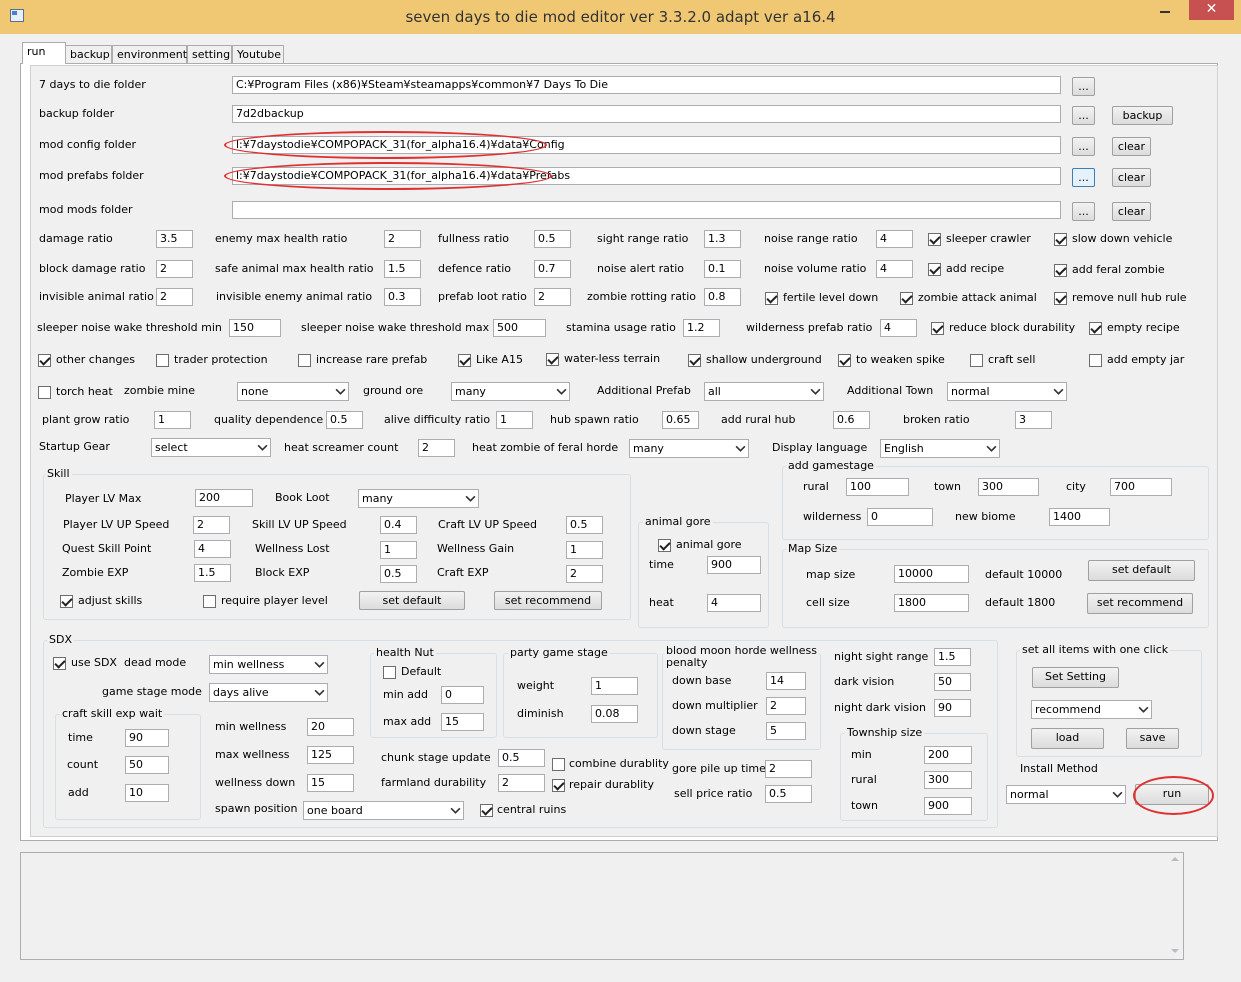  What do you see at coordinates (147, 793) in the screenshot?
I see `cs-add-input: 10` at bounding box center [147, 793].